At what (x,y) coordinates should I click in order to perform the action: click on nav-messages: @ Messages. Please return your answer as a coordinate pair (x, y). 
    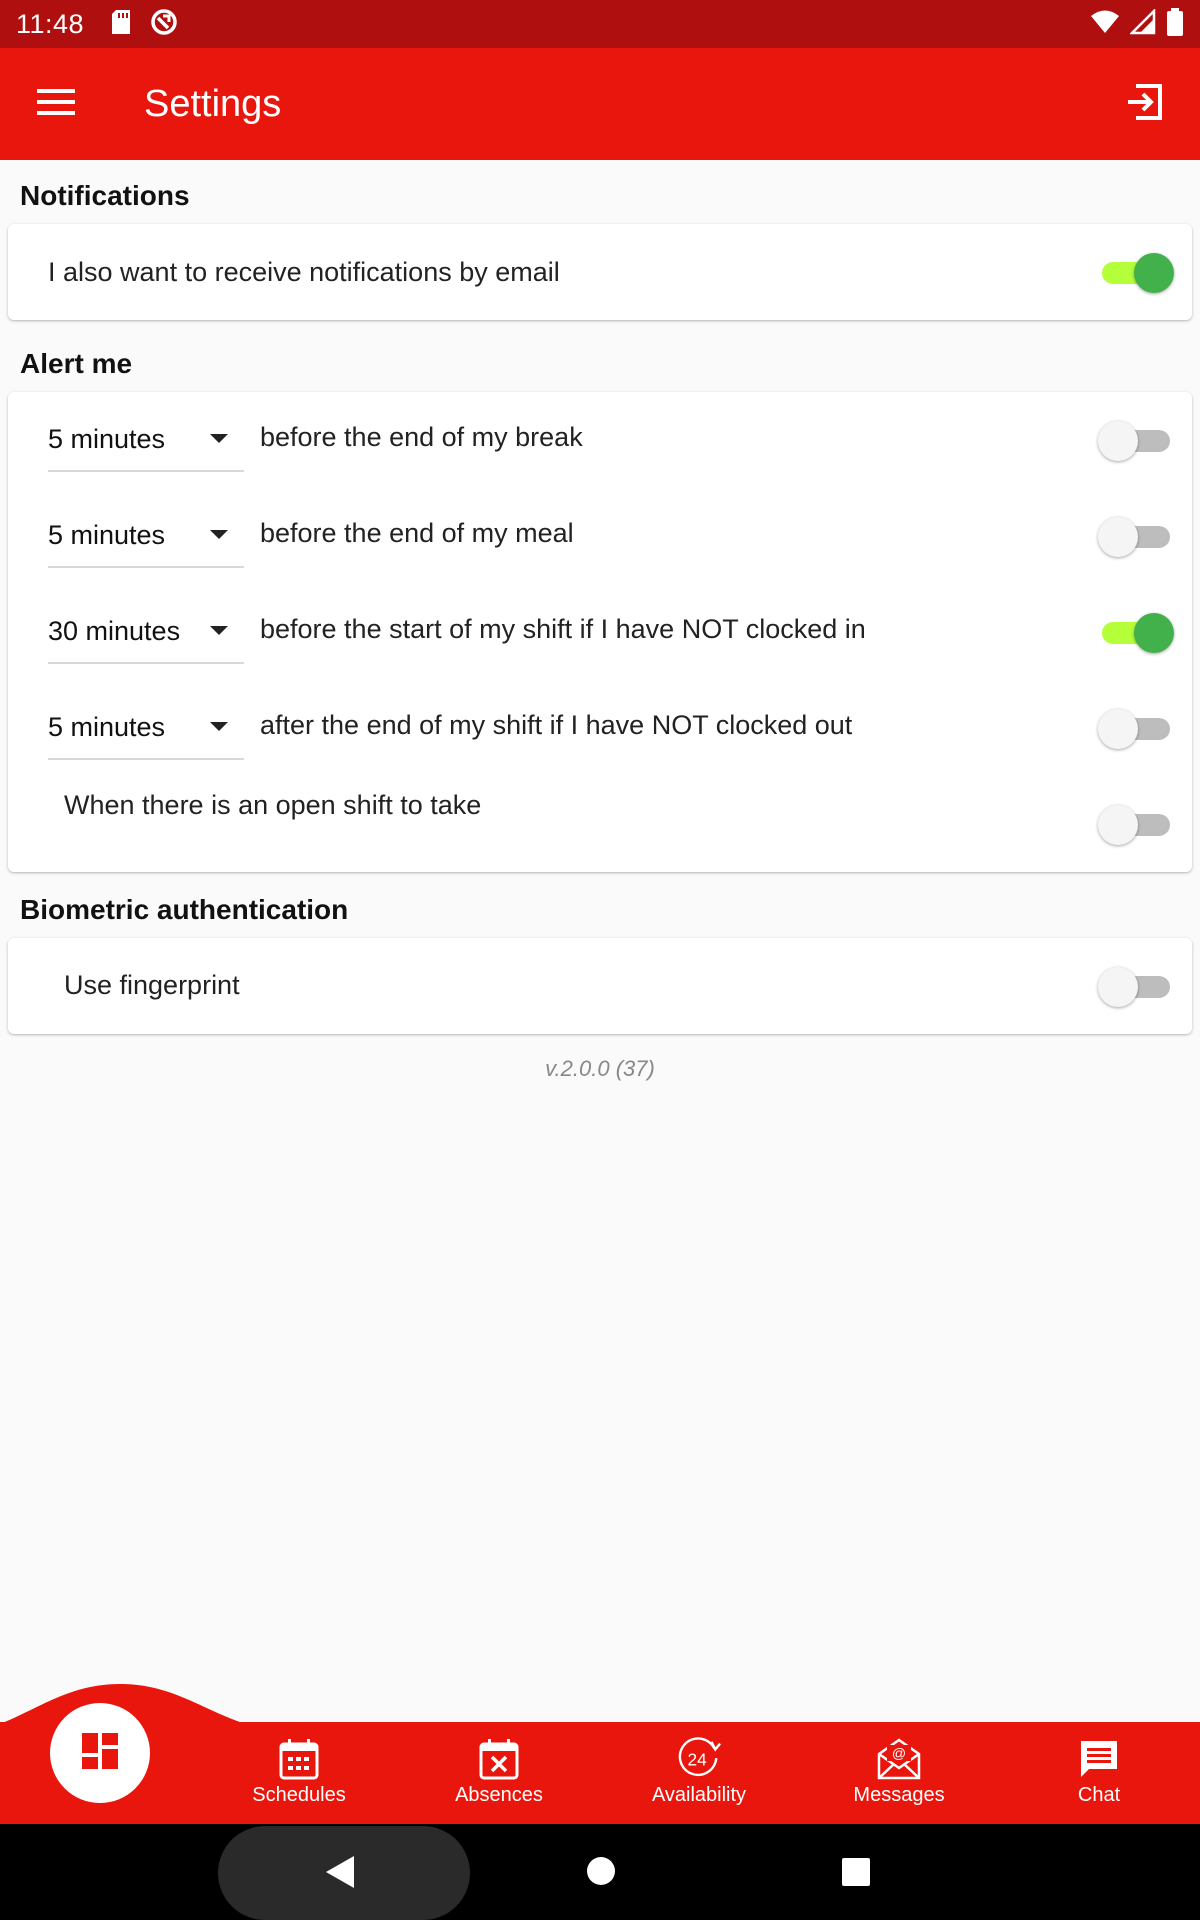
    Looking at the image, I should click on (899, 1776).